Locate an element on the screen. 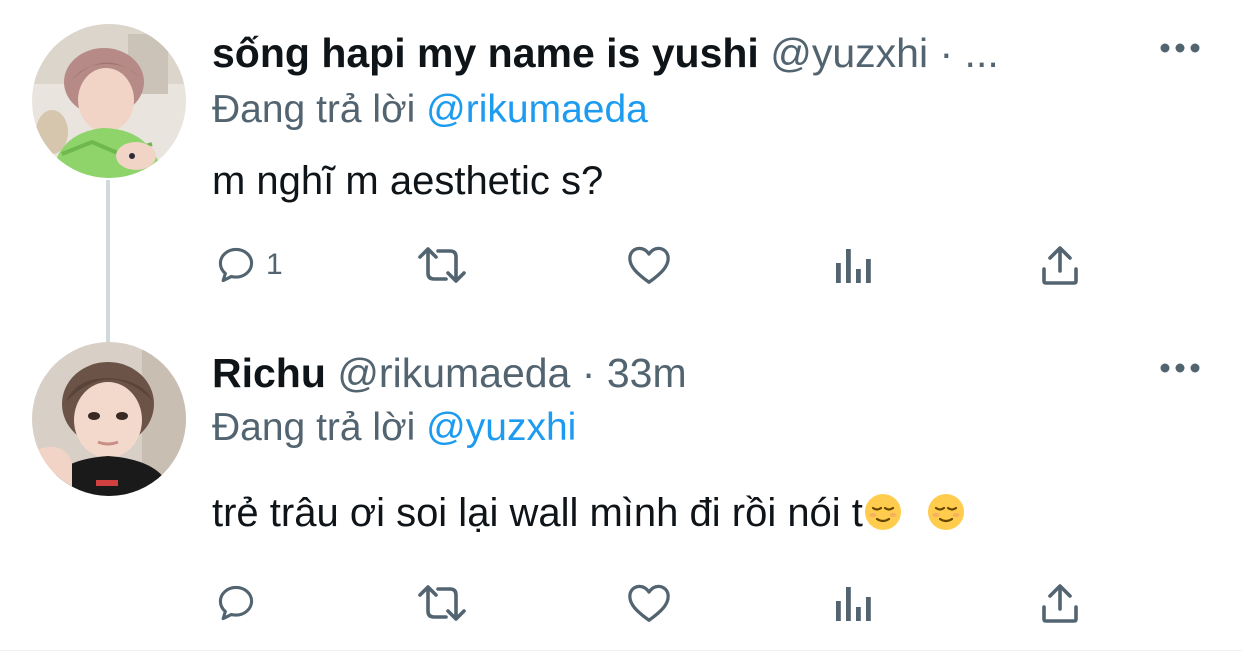 This screenshot has width=1242, height=654. username-handle: @rikumaeda is located at coordinates (453, 373).